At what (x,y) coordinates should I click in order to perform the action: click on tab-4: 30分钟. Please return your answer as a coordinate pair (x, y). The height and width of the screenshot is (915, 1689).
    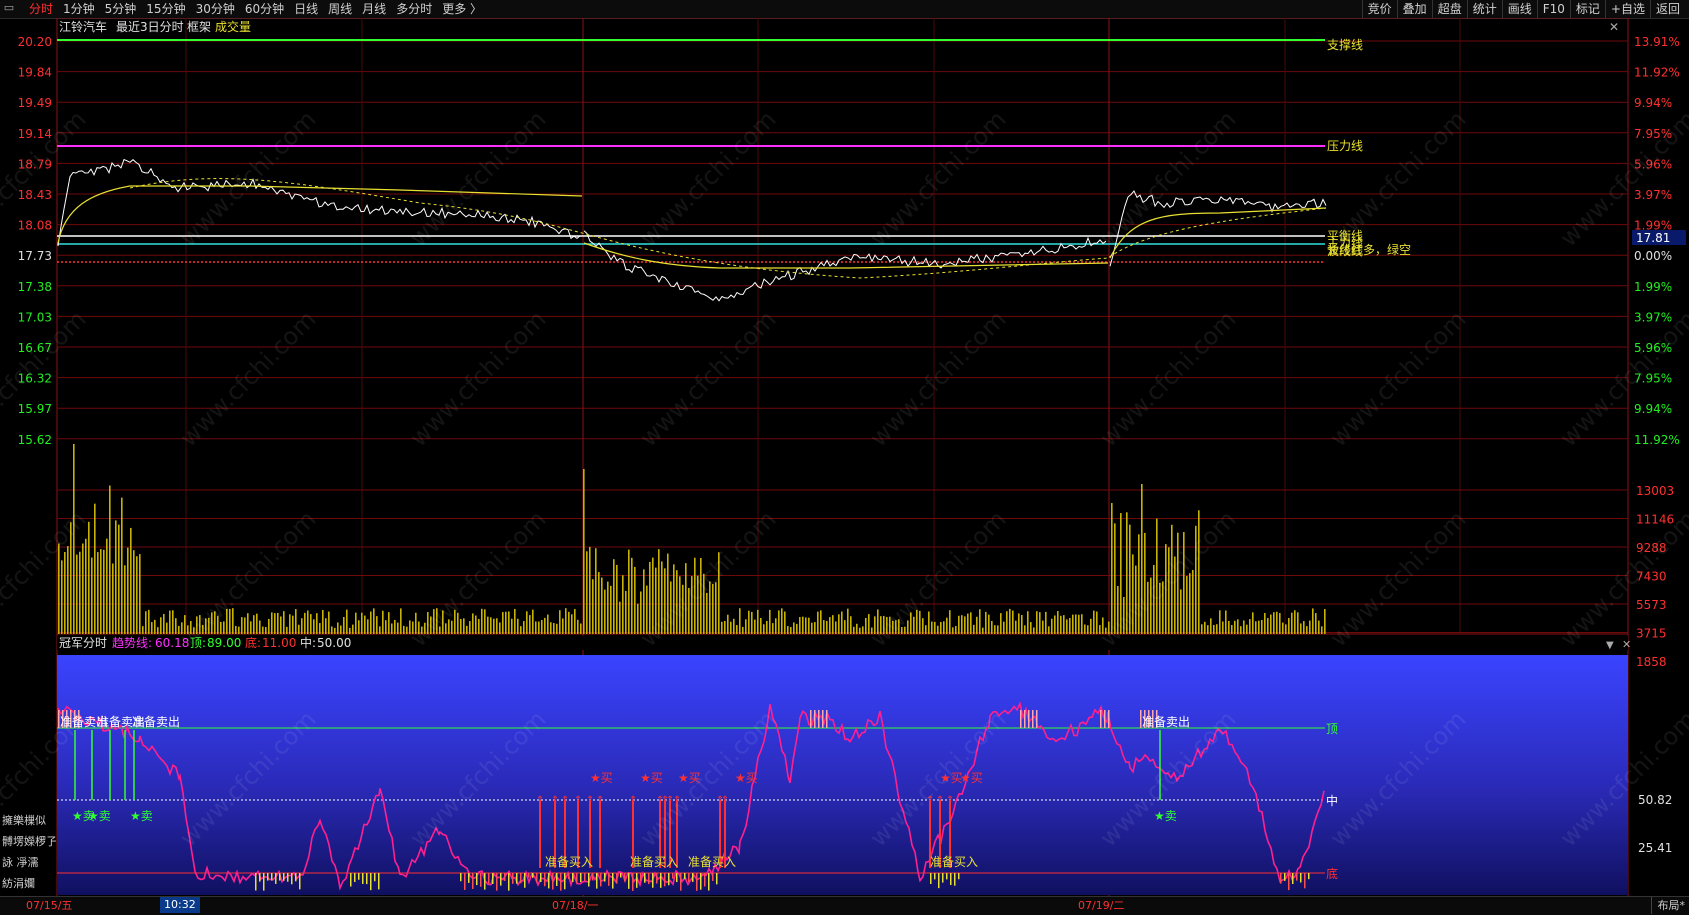
    Looking at the image, I should click on (215, 9).